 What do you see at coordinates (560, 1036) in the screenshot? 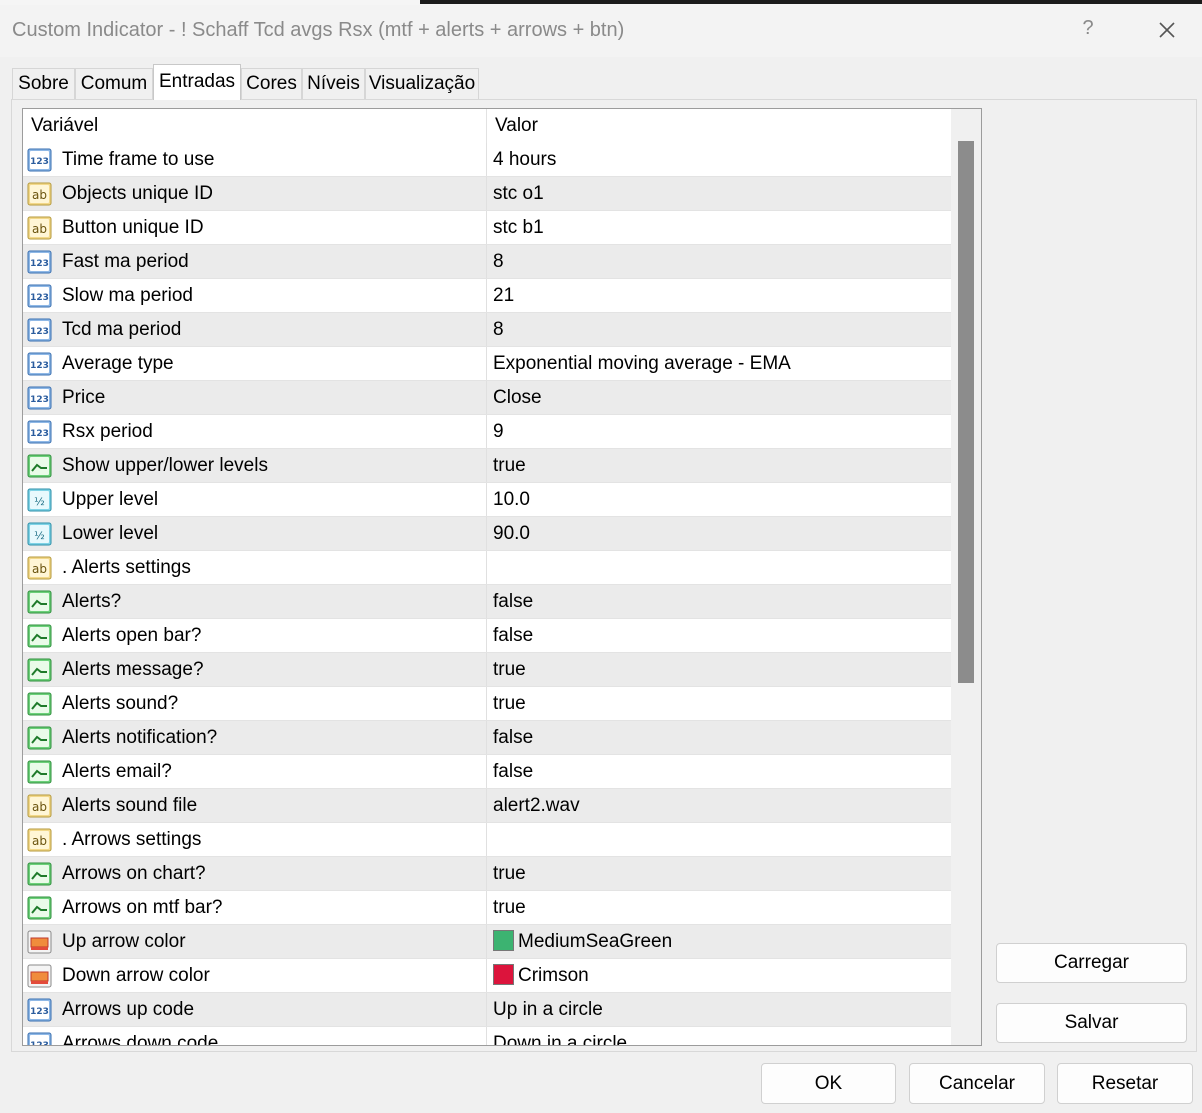
I see `row-value-cell: Down in a circle` at bounding box center [560, 1036].